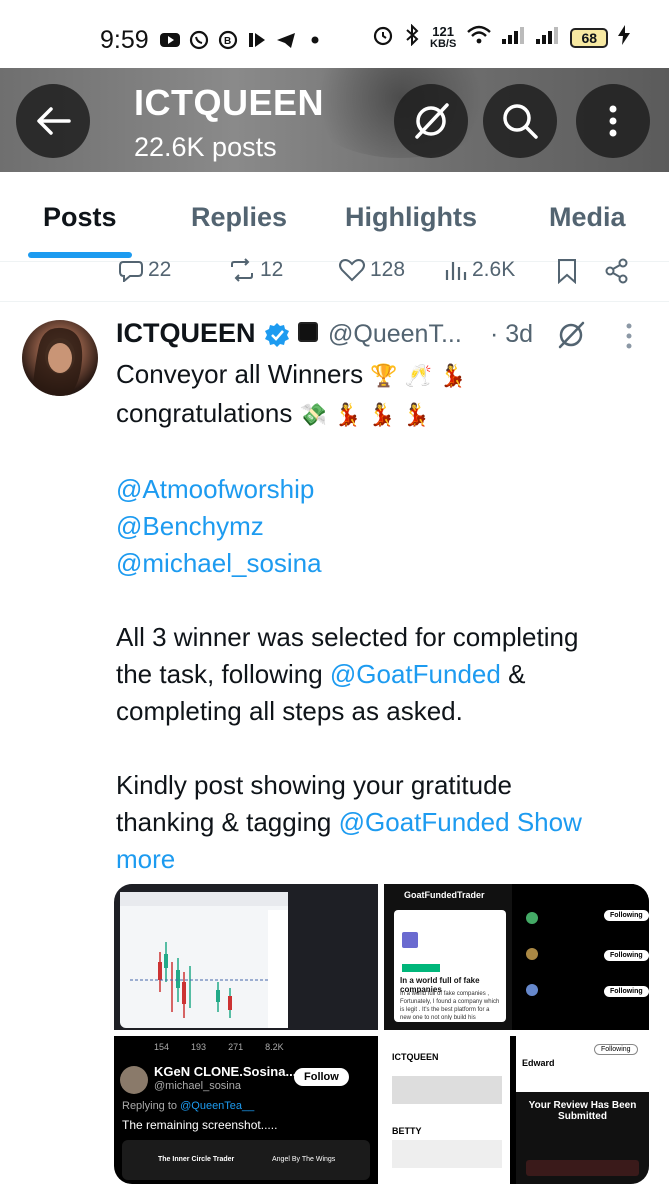 This screenshot has width=669, height=1200. I want to click on whatsapp-icon, so click(199, 40).